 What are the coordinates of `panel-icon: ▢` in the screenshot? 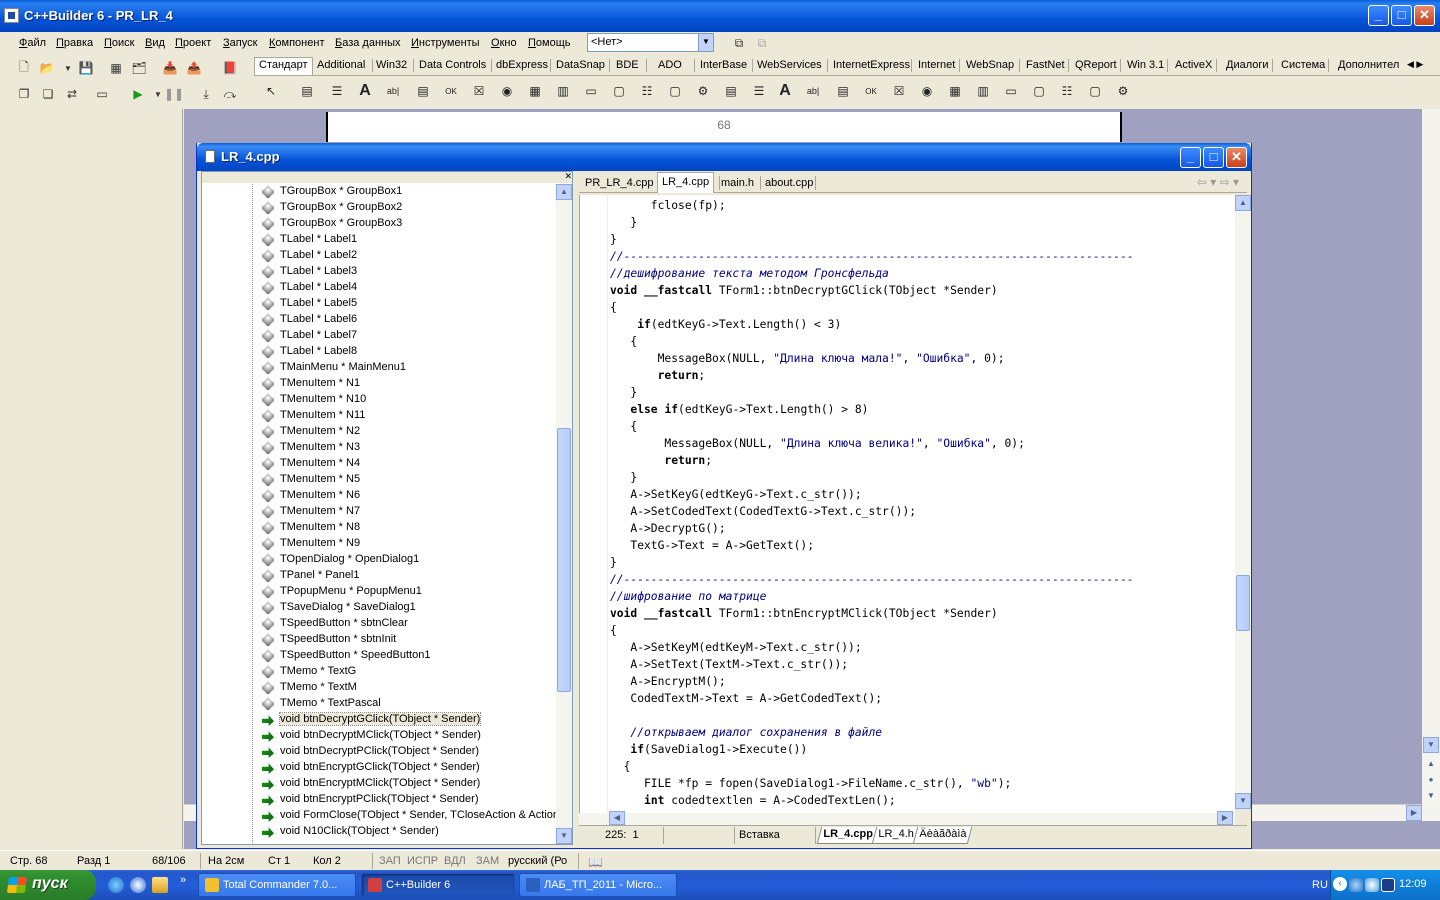 It's located at (1095, 91).